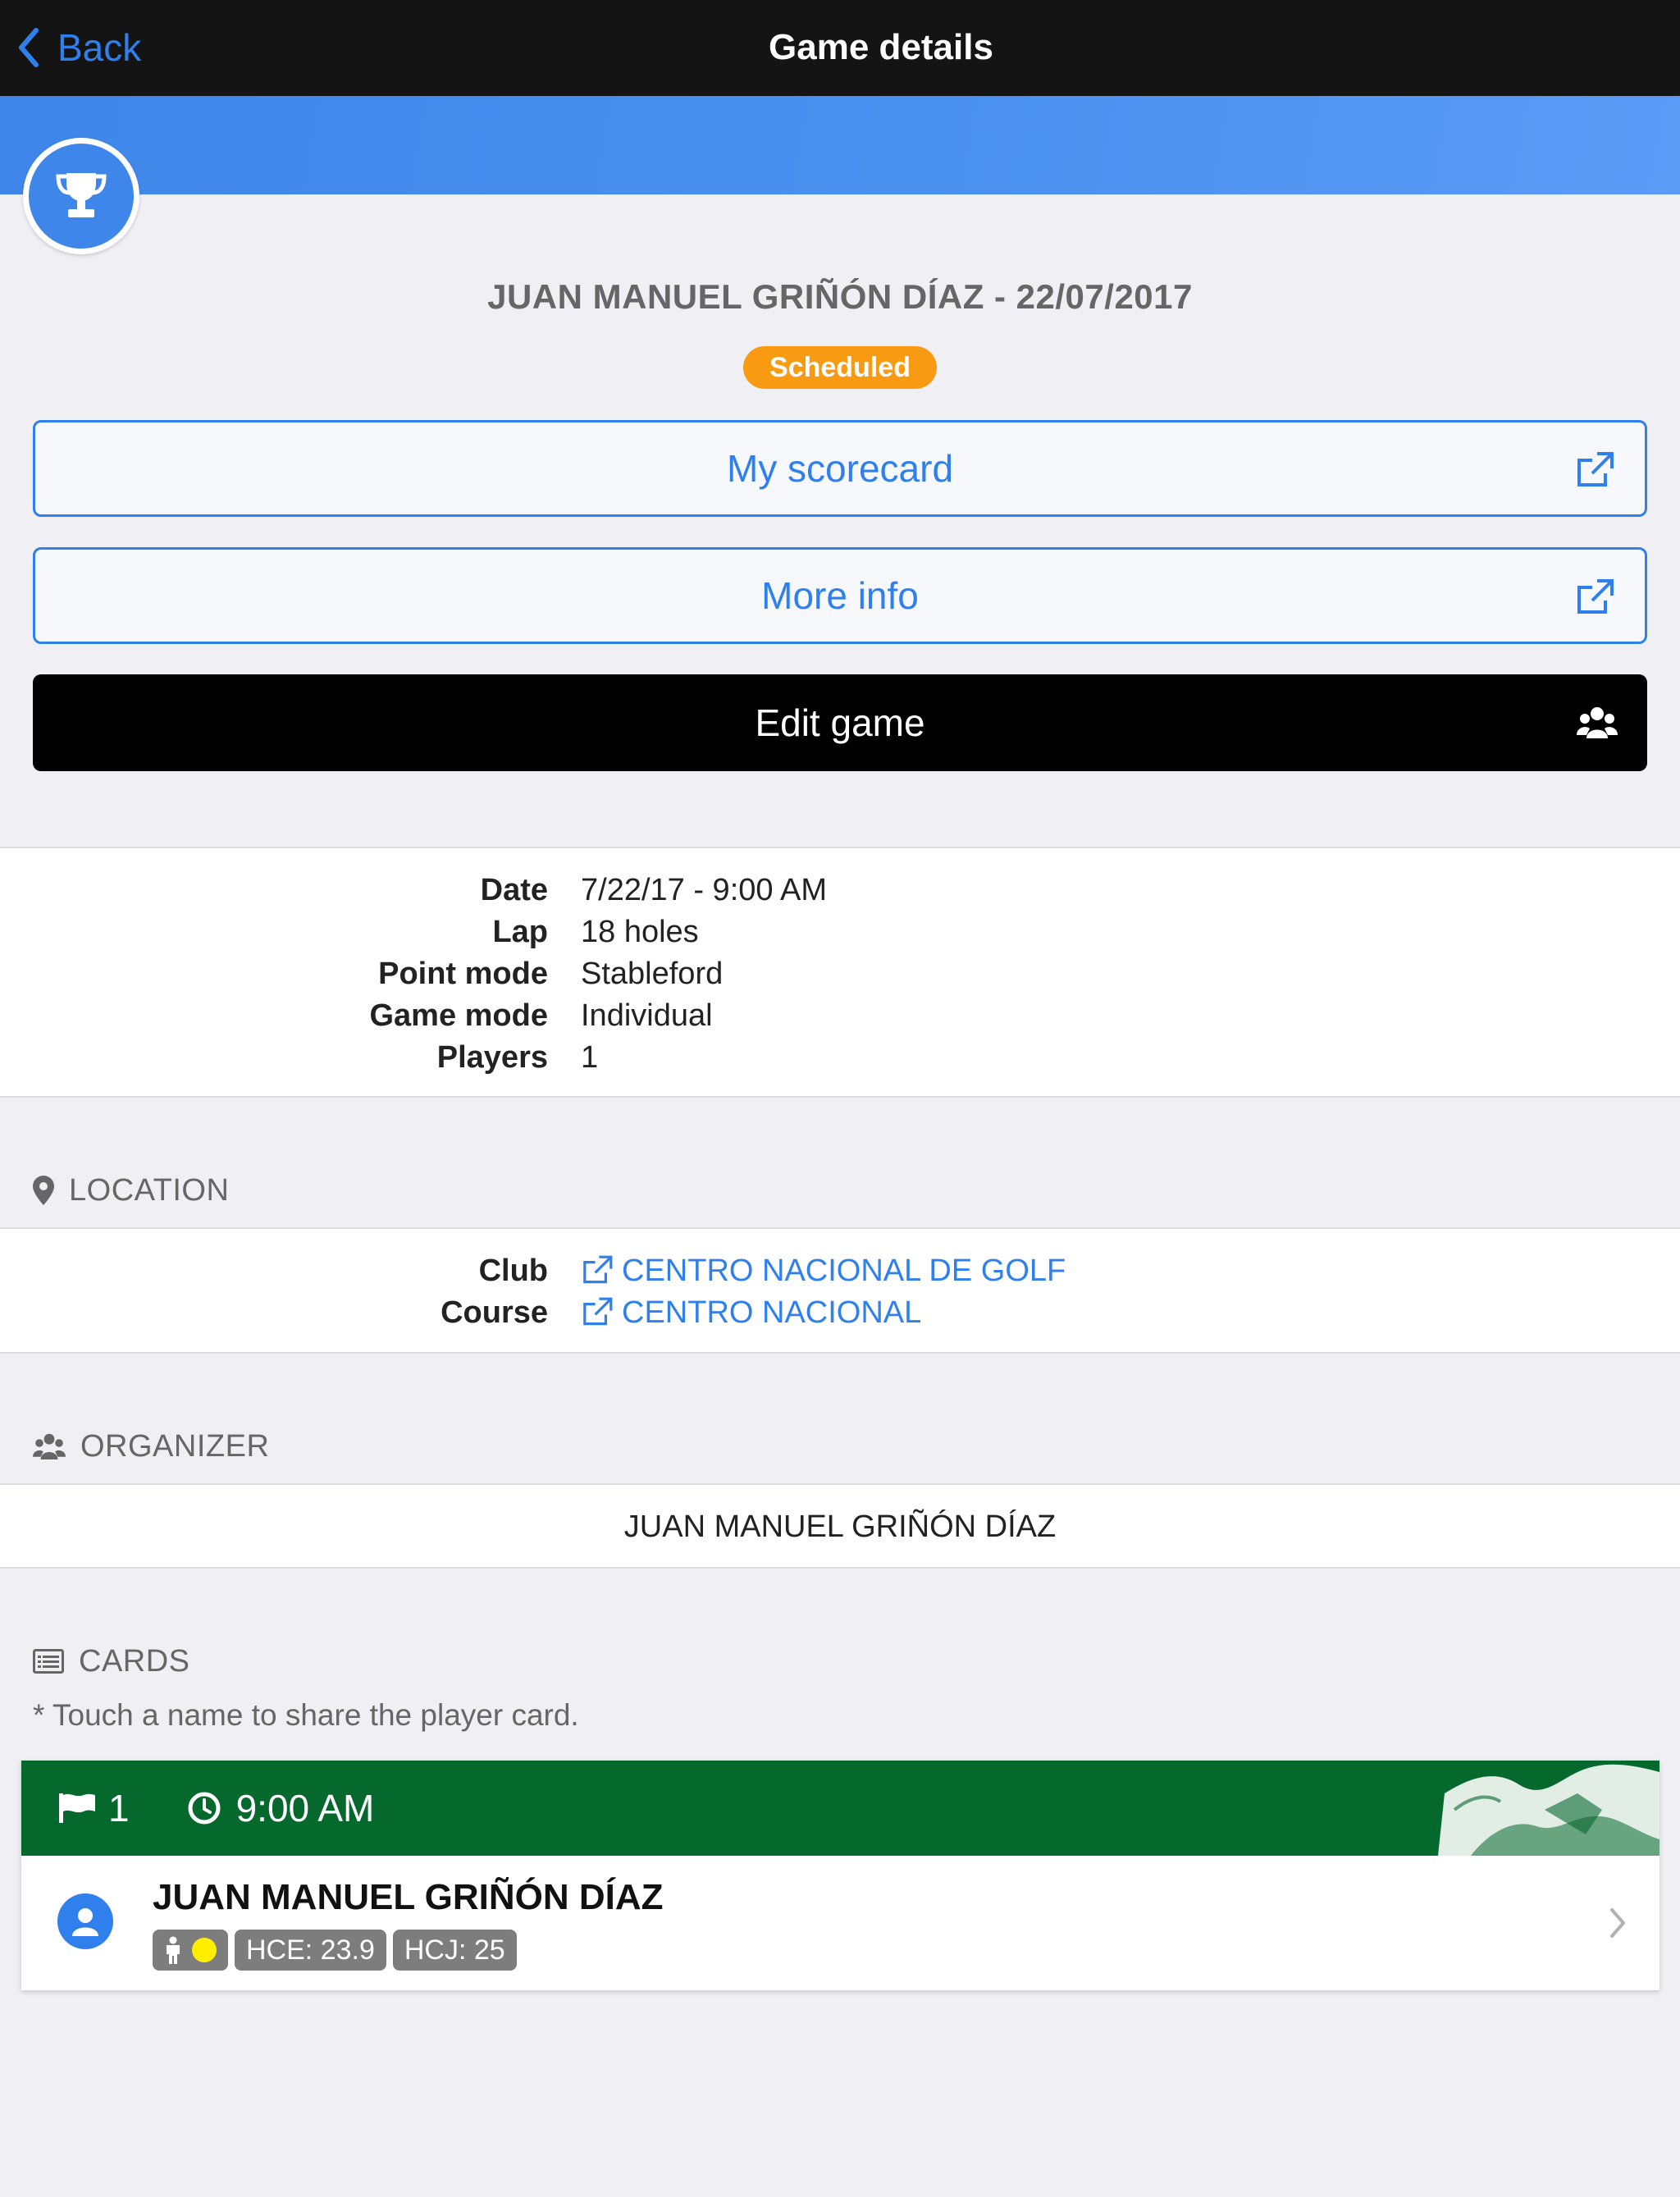  What do you see at coordinates (881, 47) in the screenshot?
I see `page-title: Game details` at bounding box center [881, 47].